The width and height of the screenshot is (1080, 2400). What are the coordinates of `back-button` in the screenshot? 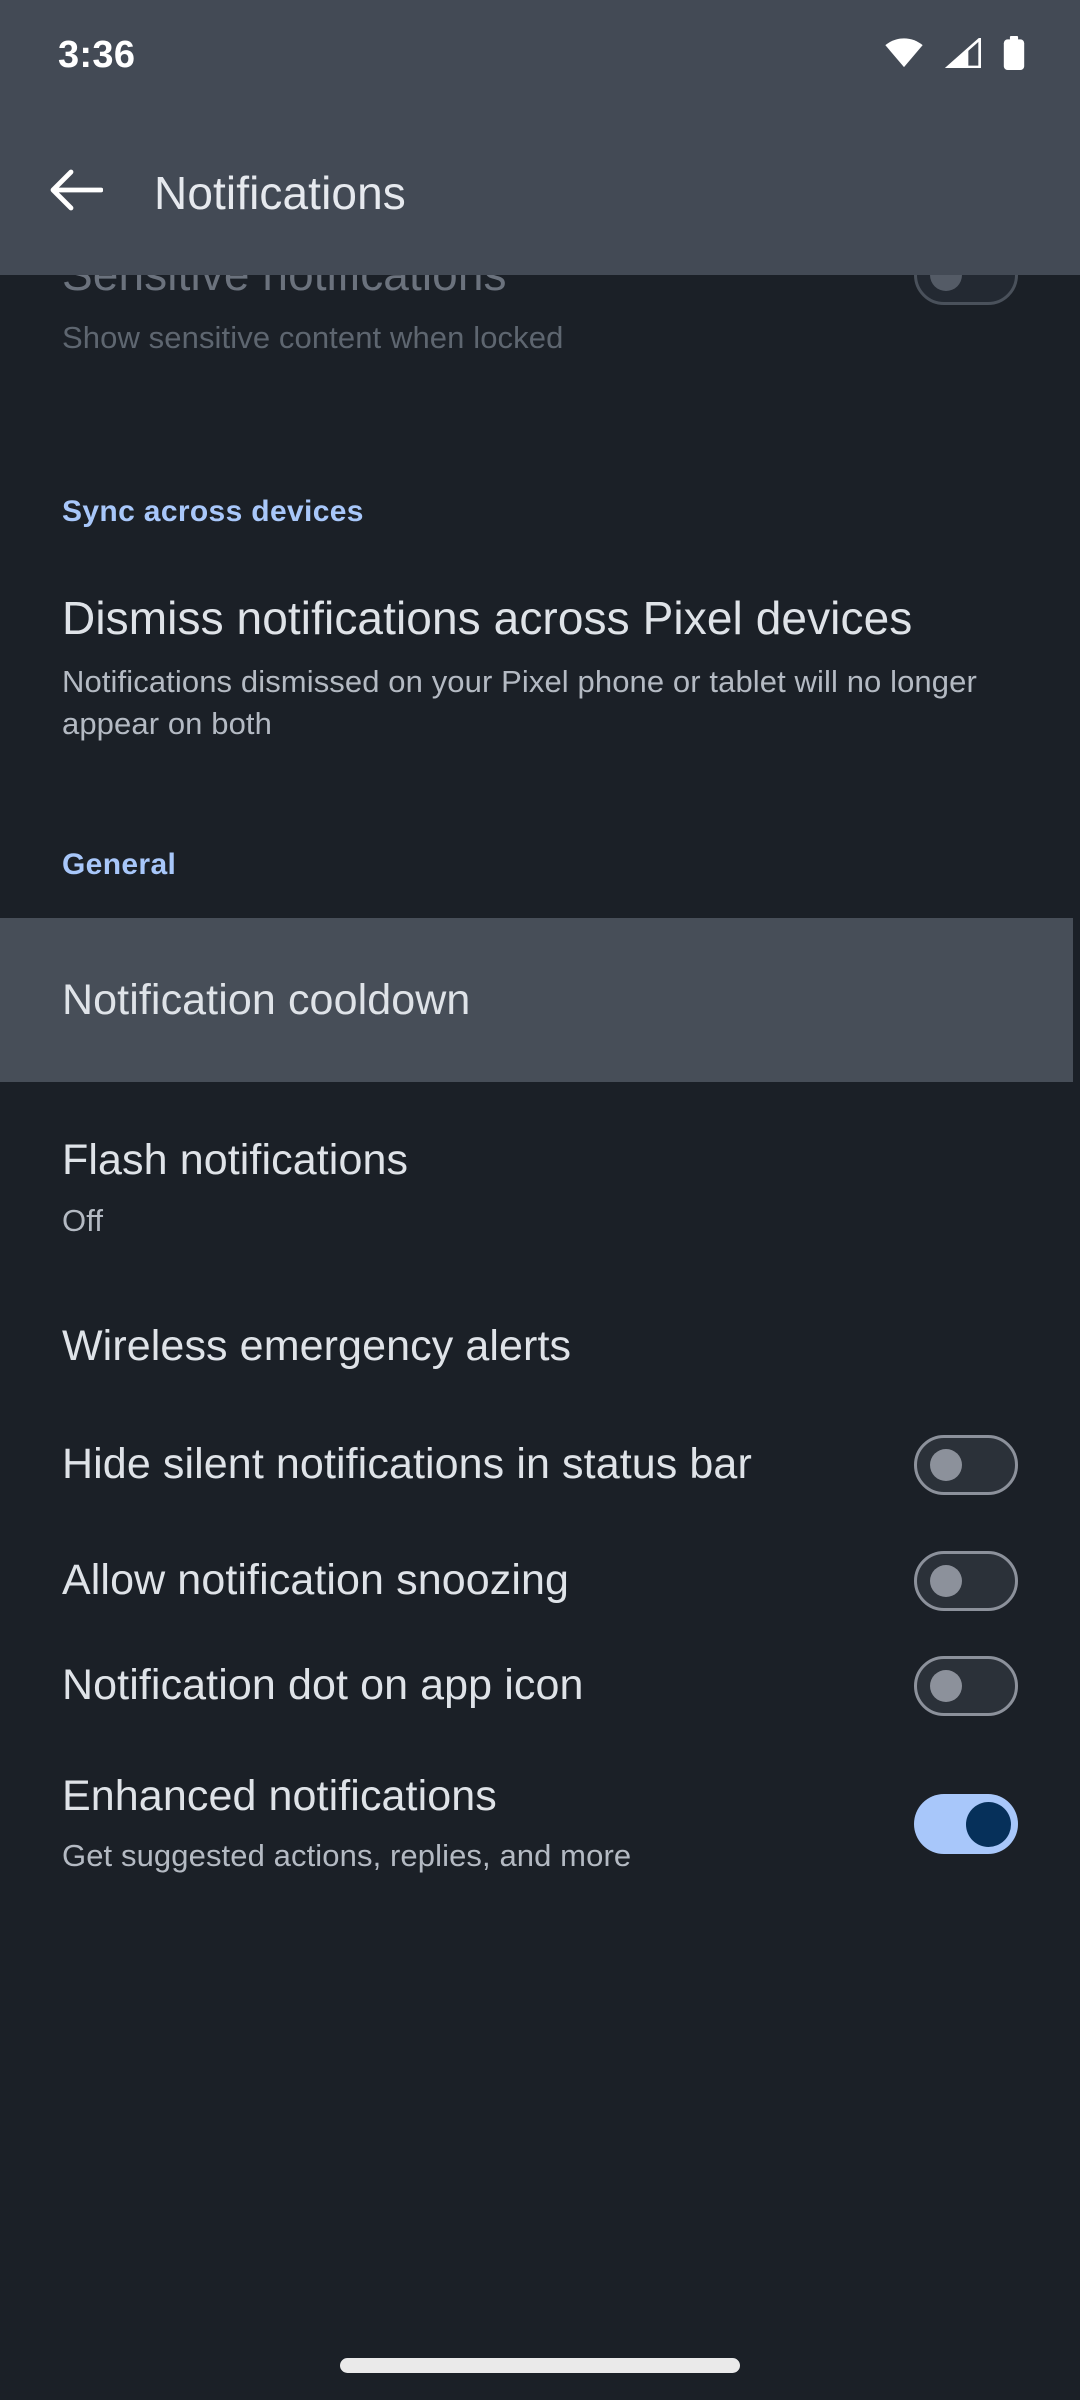 It's located at (76, 193).